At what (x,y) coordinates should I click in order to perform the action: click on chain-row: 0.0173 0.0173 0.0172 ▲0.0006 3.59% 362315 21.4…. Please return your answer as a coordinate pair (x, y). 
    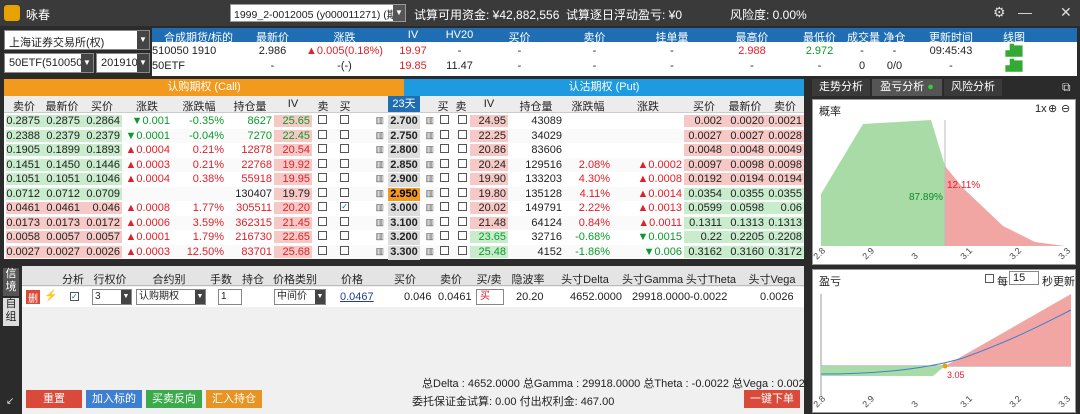
    Looking at the image, I should click on (404, 223).